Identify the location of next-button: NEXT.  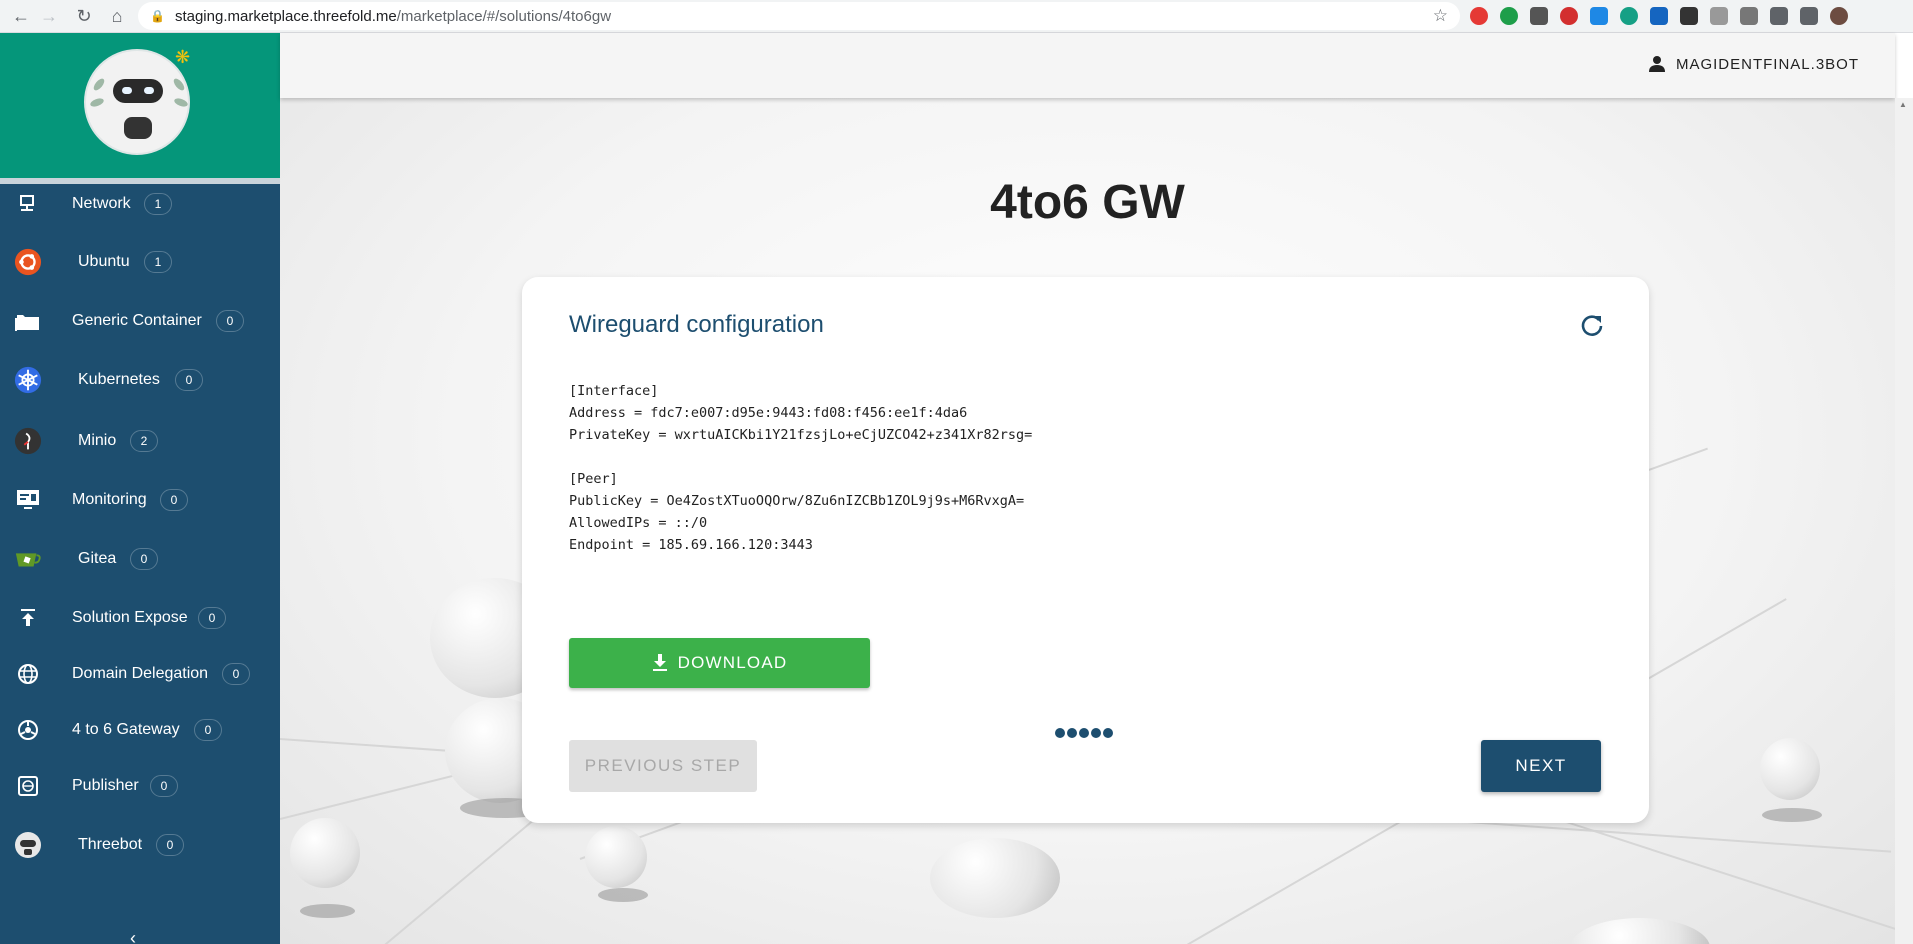
(1541, 766).